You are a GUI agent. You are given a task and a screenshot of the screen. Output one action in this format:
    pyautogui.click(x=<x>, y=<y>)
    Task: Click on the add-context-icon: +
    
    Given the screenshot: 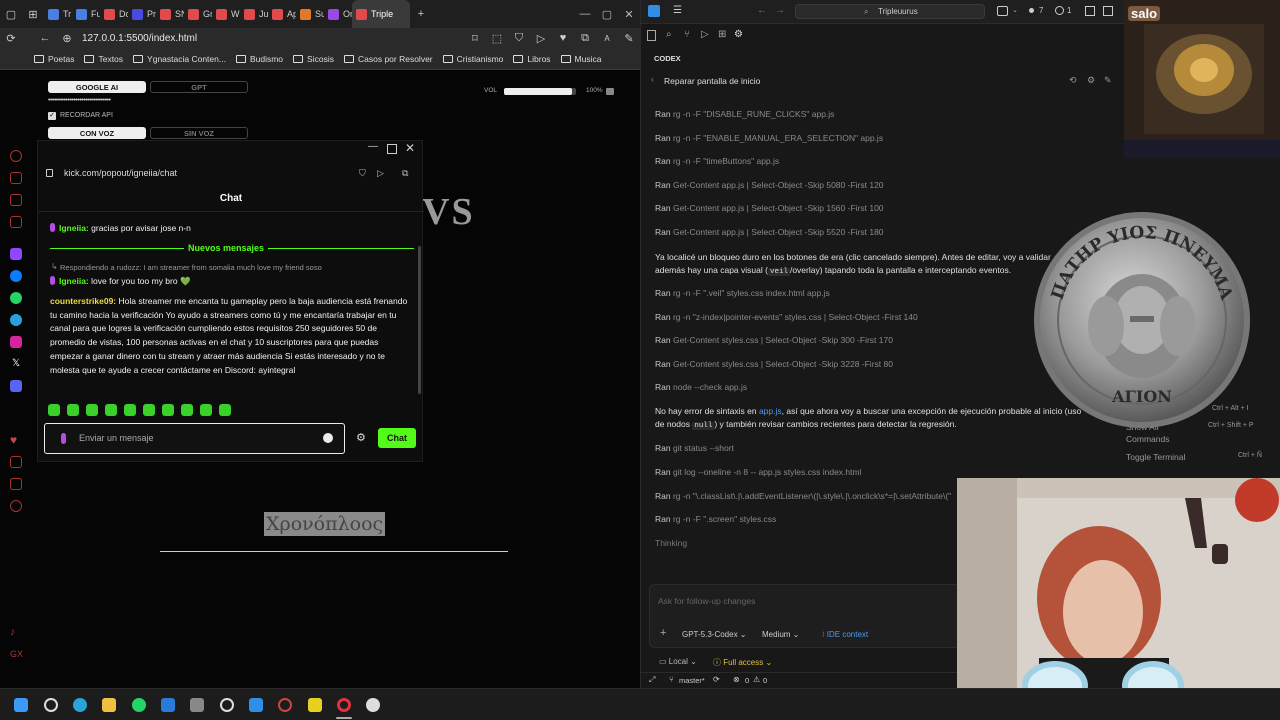 What is the action you would take?
    pyautogui.click(x=663, y=633)
    